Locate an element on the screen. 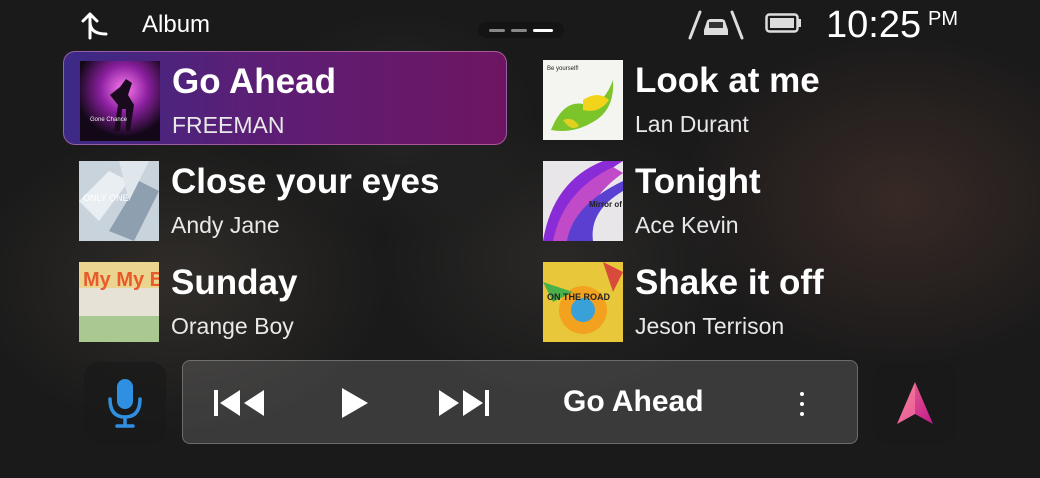 This screenshot has width=1040, height=478. album-art-text: Mirror of Way is located at coordinates (606, 204).